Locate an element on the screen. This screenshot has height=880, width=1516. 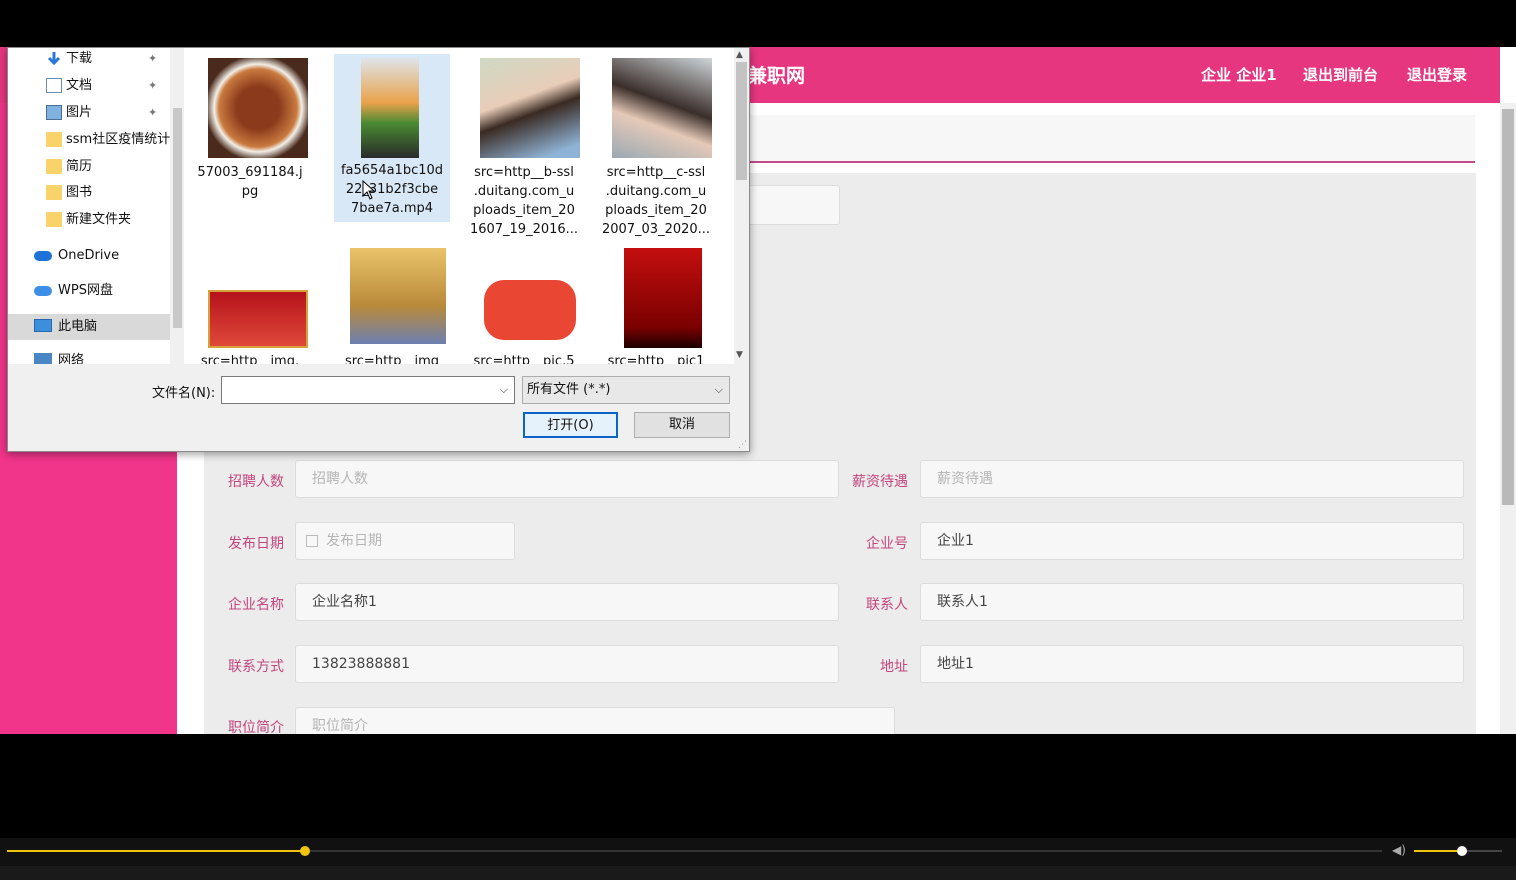
nav-label: 此电脑 is located at coordinates (78, 326).